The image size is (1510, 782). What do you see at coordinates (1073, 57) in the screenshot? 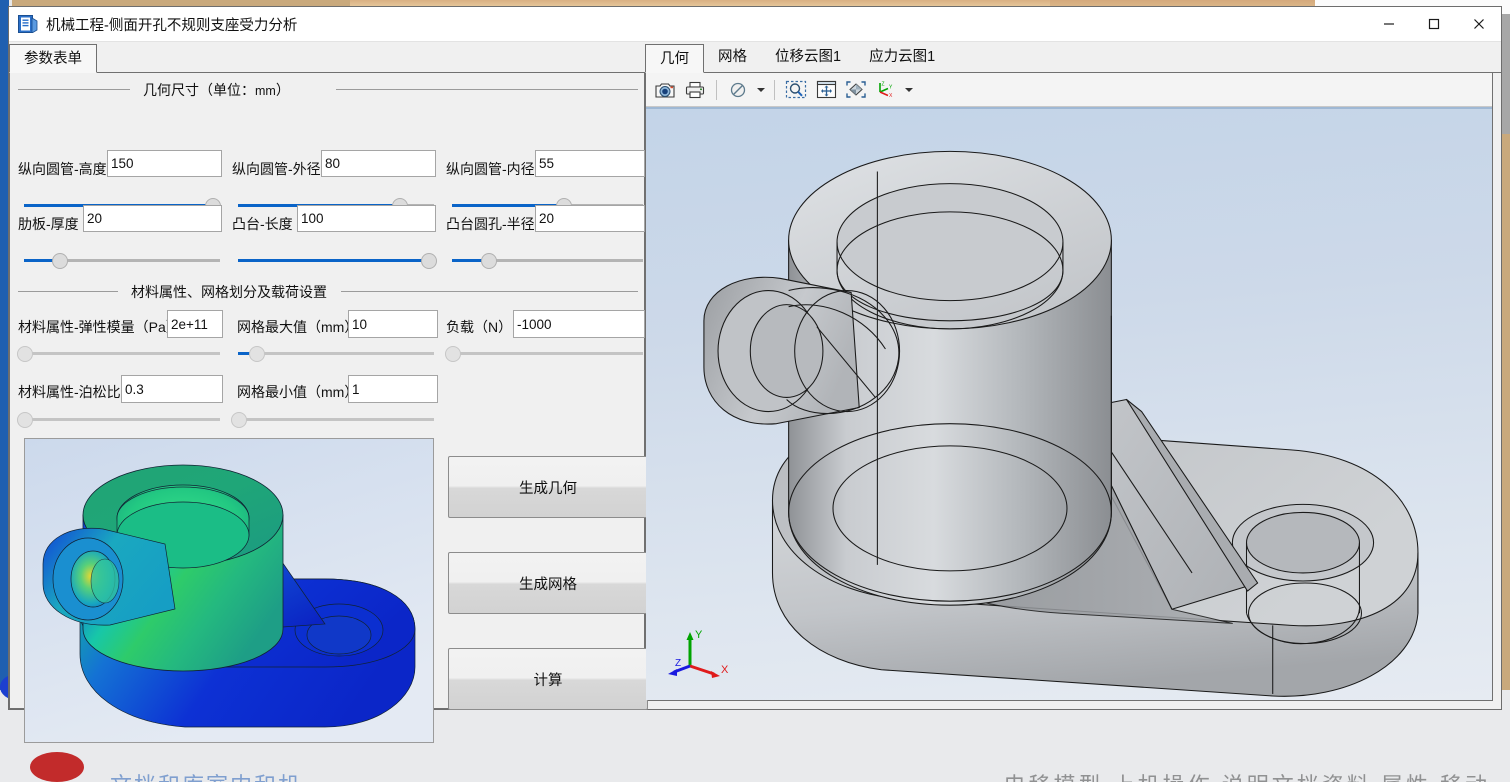
I see `viewer-tabstrip: 几何 网格 位移云图1 应力云图1` at bounding box center [1073, 57].